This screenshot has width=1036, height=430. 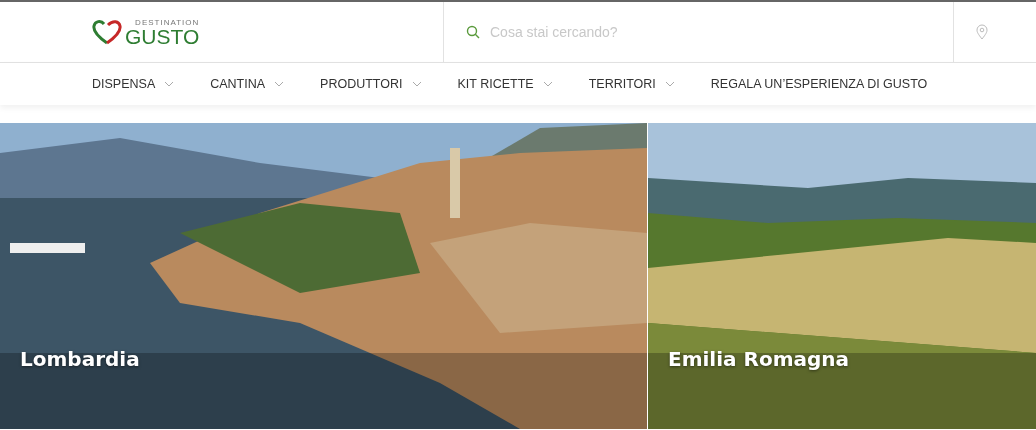 What do you see at coordinates (473, 32) in the screenshot?
I see `search-icon` at bounding box center [473, 32].